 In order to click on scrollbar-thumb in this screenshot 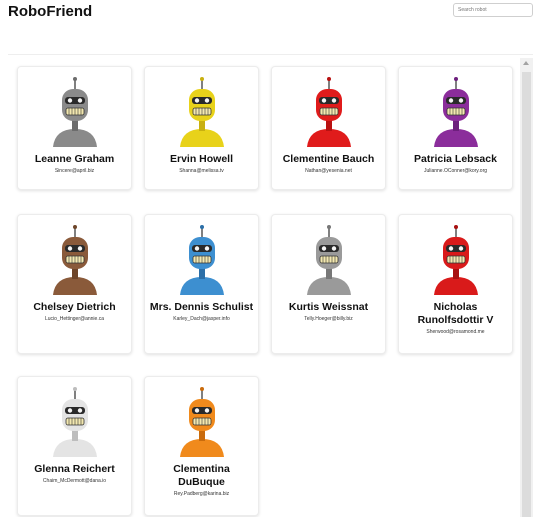, I will do `click(526, 294)`.